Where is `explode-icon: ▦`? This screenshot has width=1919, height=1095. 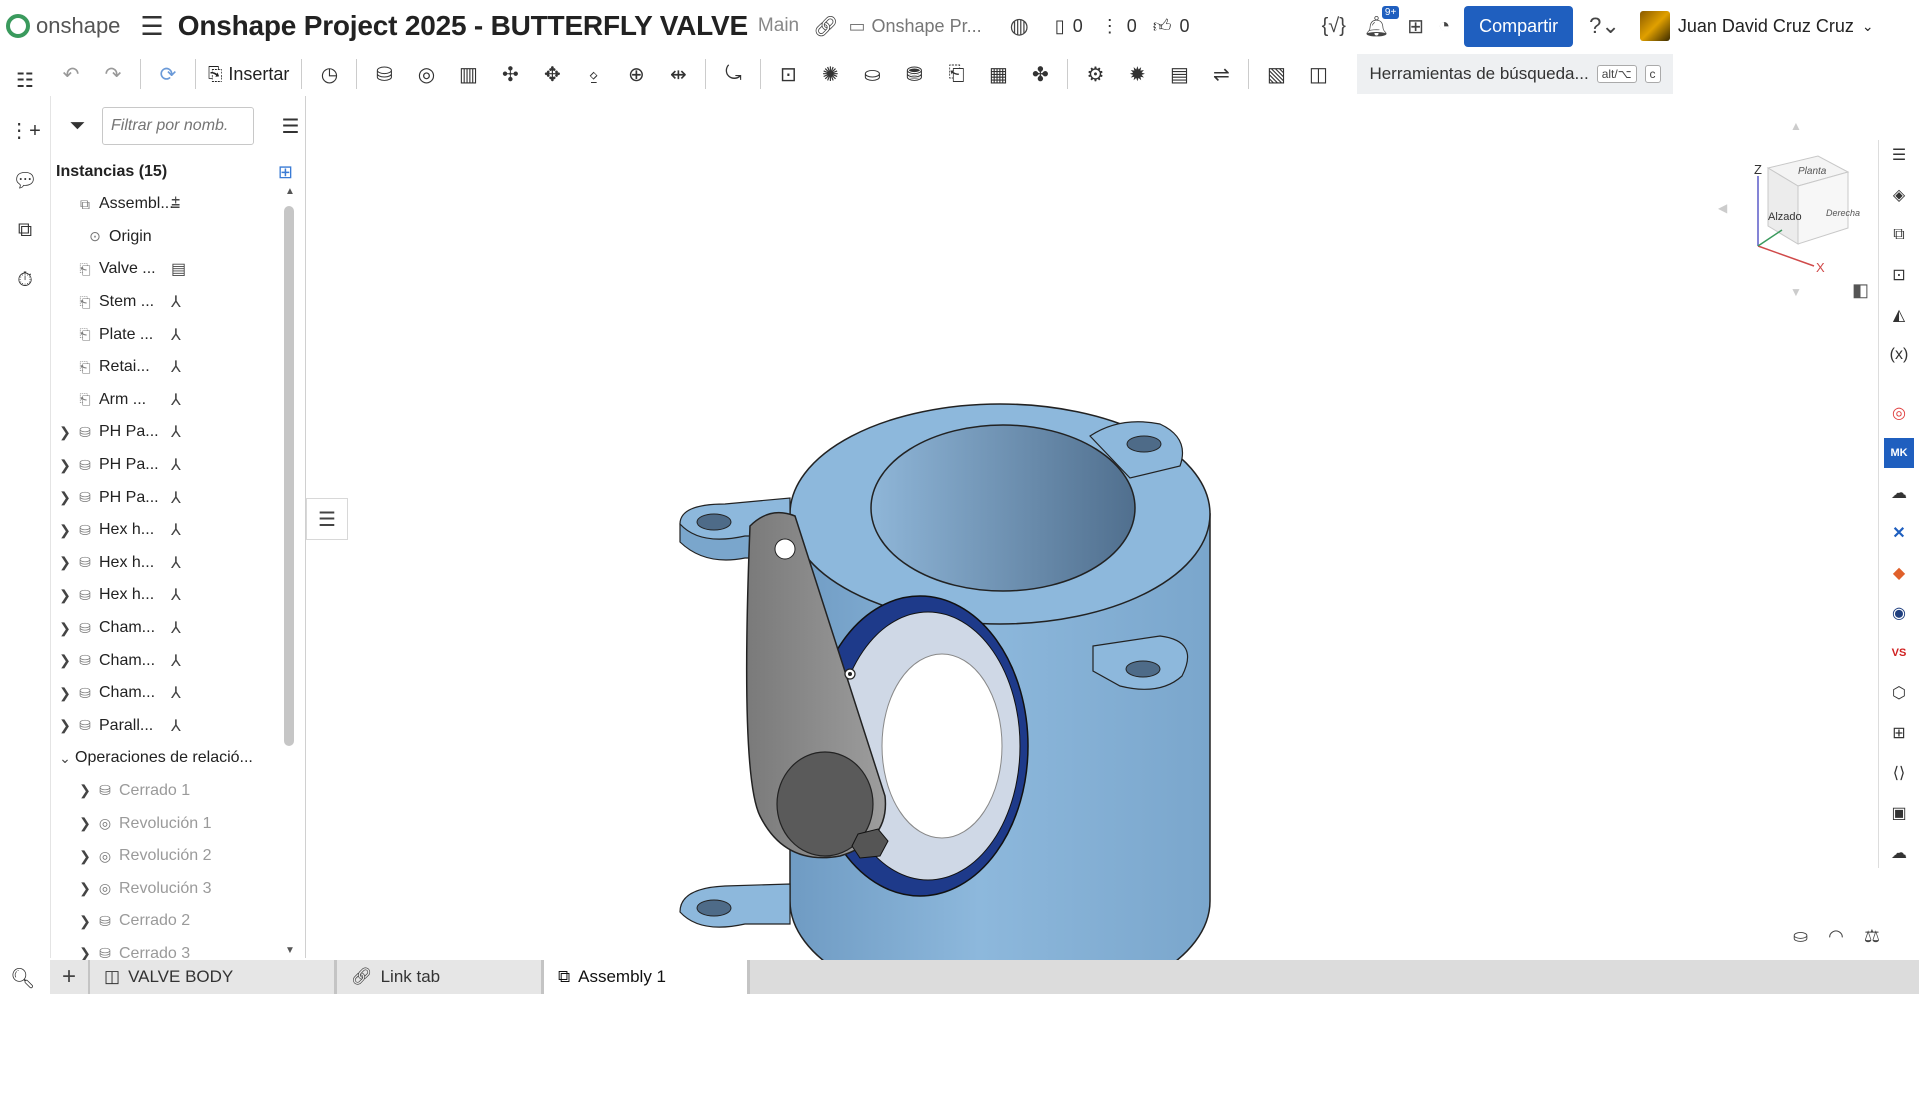
explode-icon: ▦ is located at coordinates (998, 74).